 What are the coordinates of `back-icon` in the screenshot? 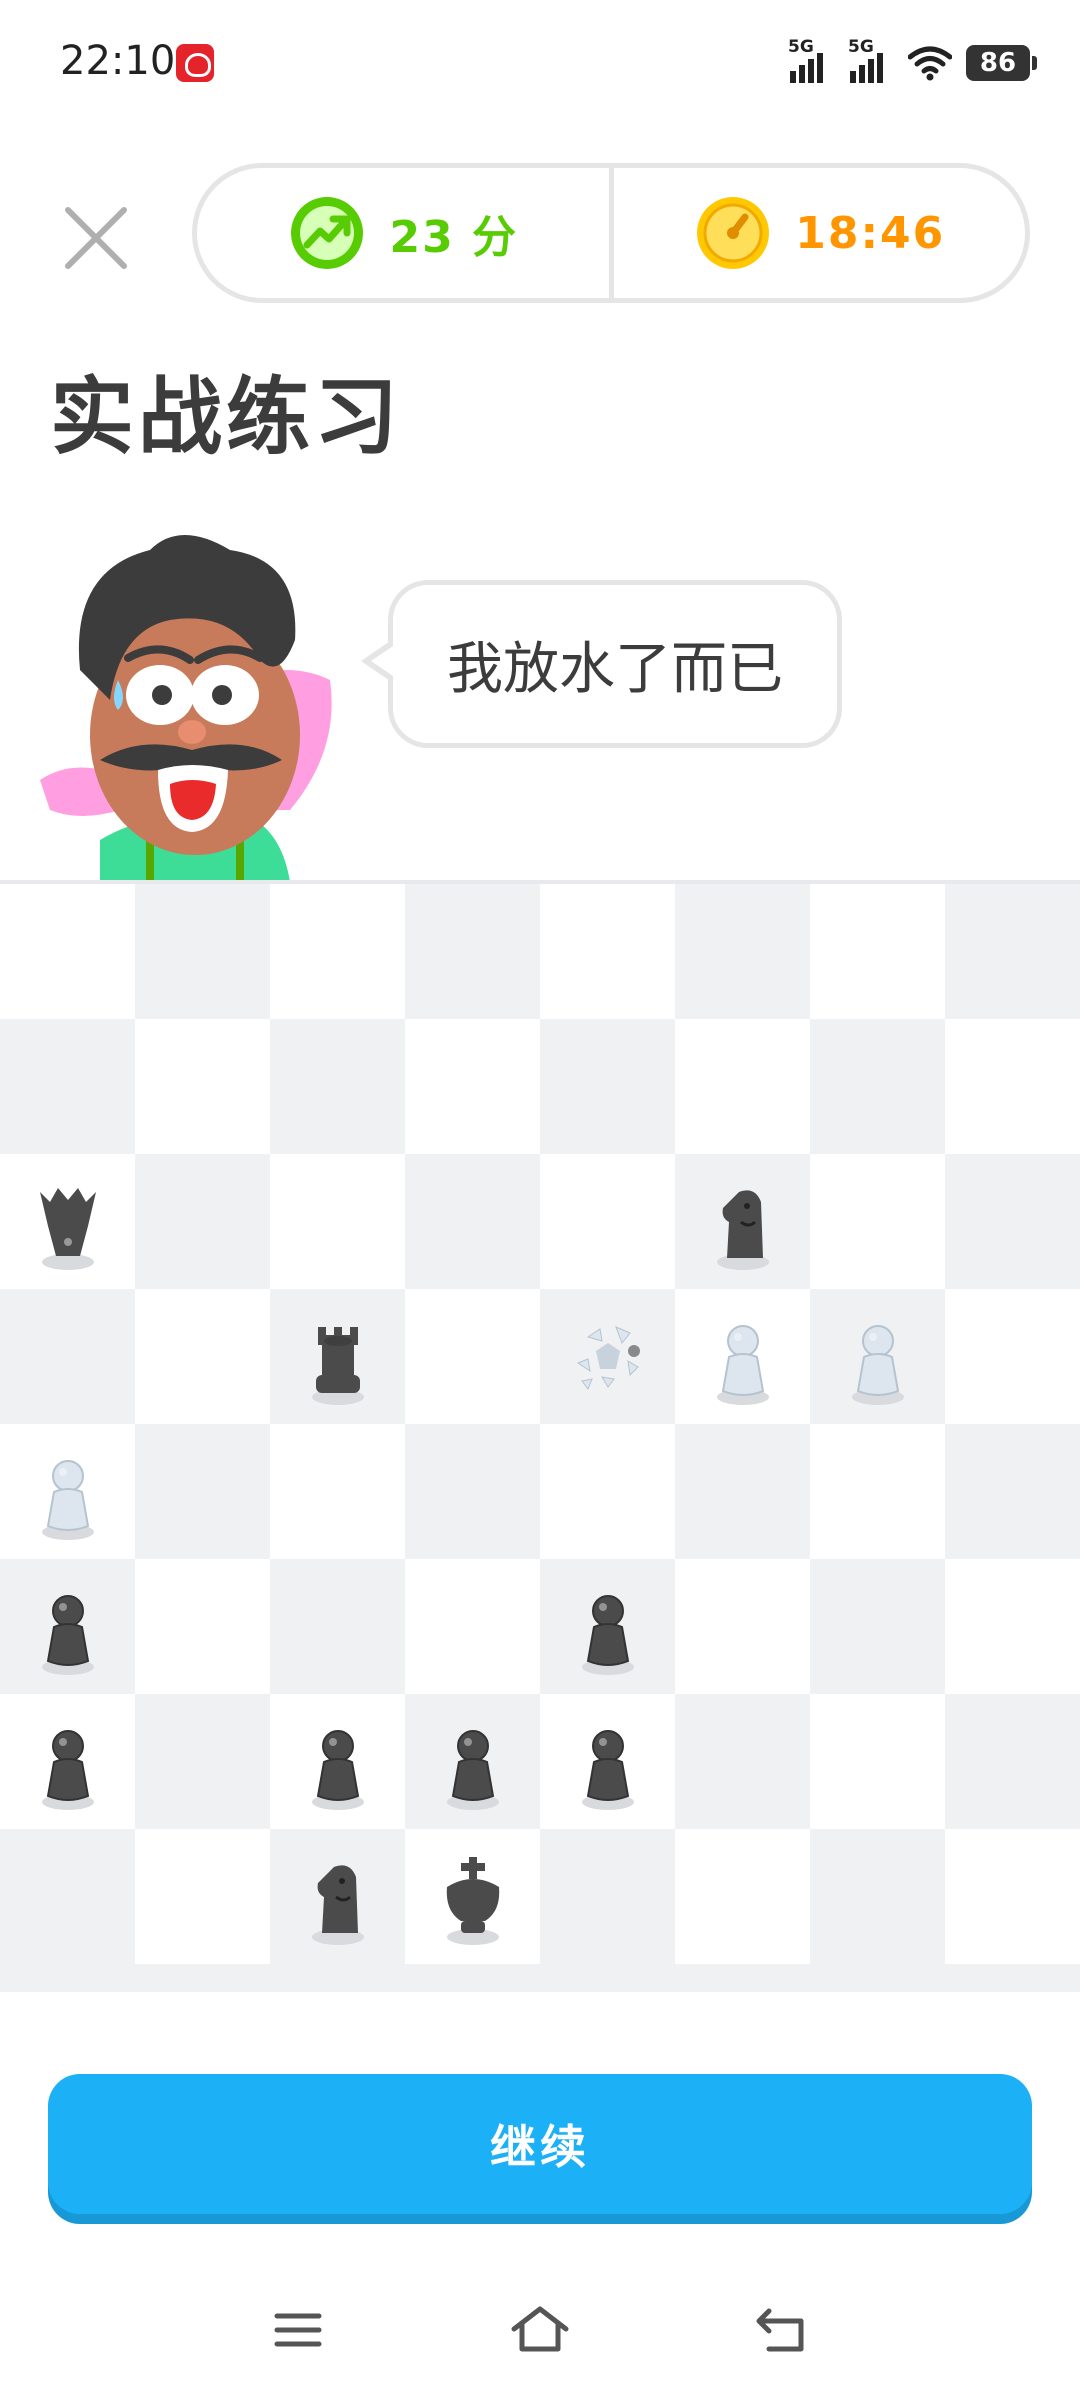 It's located at (780, 2330).